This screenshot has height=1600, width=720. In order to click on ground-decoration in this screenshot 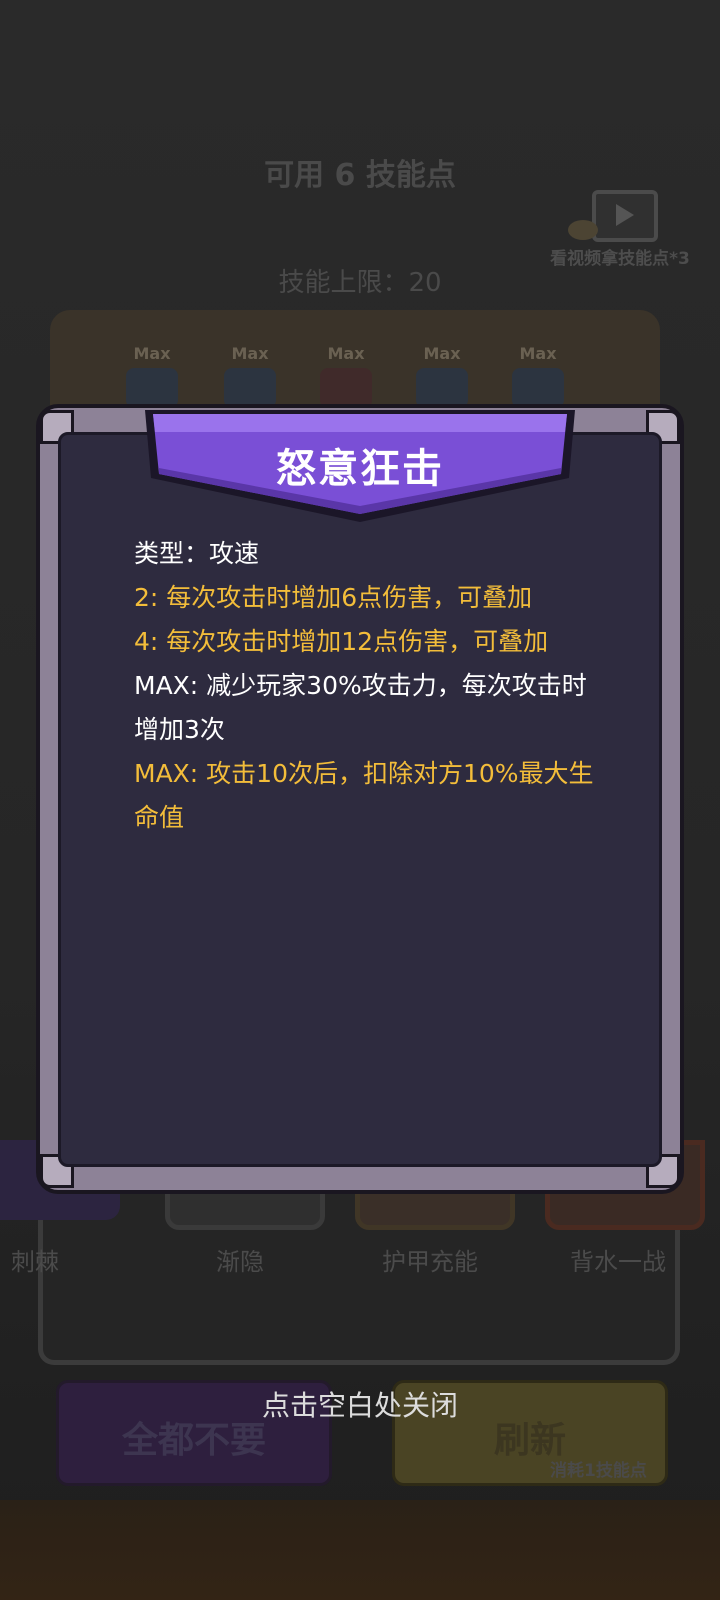, I will do `click(360, 1550)`.